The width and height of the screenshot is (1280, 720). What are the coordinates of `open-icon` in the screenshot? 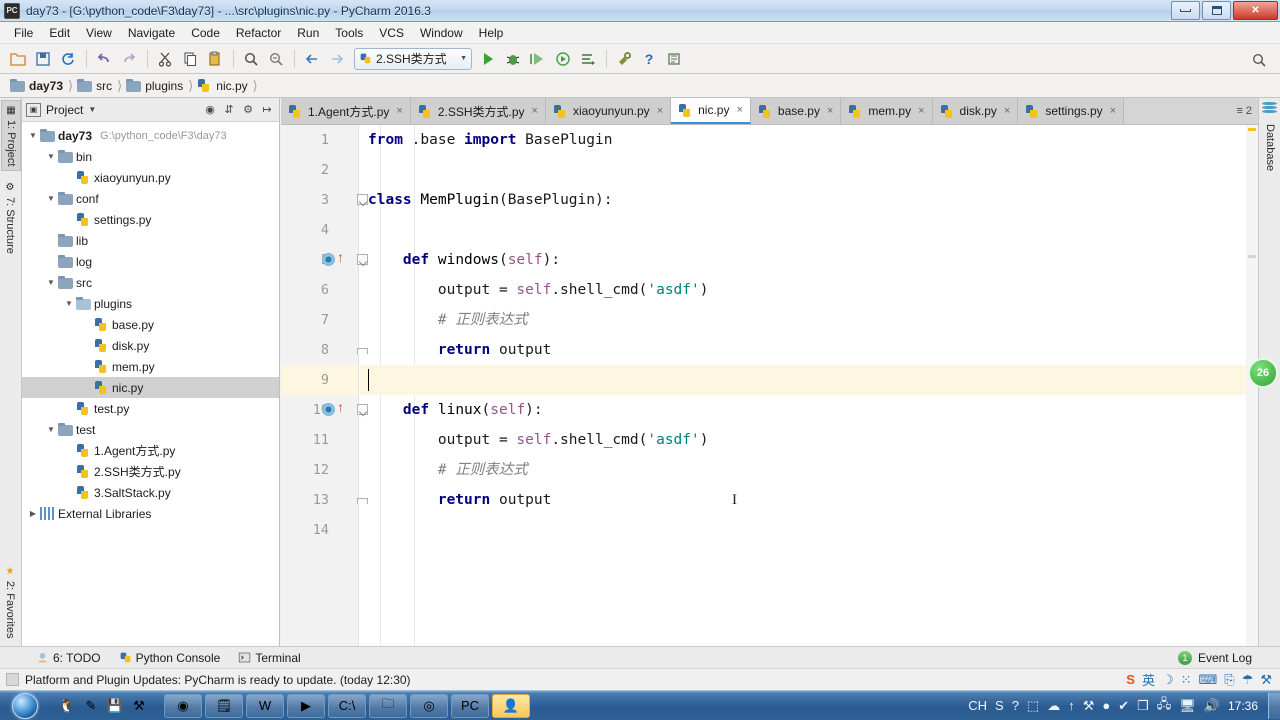 It's located at (18, 59).